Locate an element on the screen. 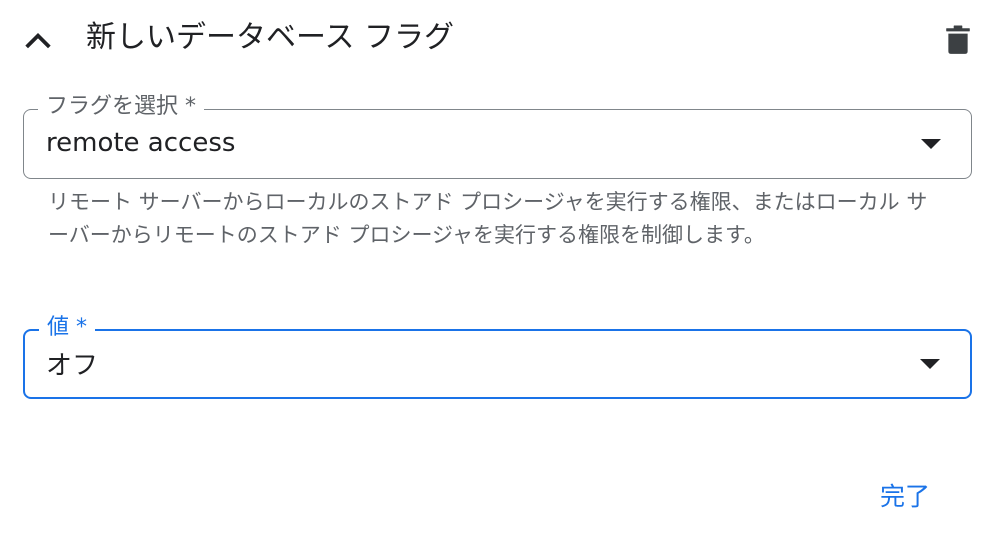  chevron-up-icon is located at coordinates (38, 40).